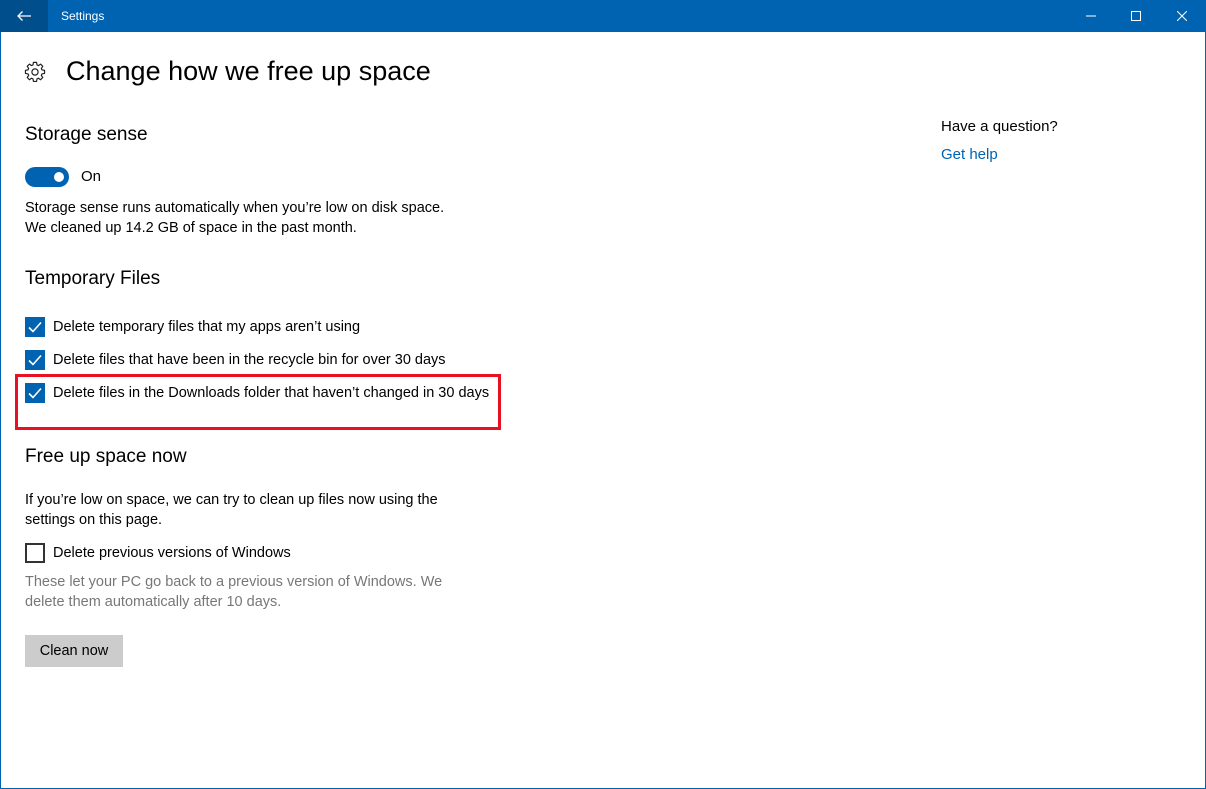  Describe the element at coordinates (106, 456) in the screenshot. I see `free-up-space-heading: Free up space now` at that location.